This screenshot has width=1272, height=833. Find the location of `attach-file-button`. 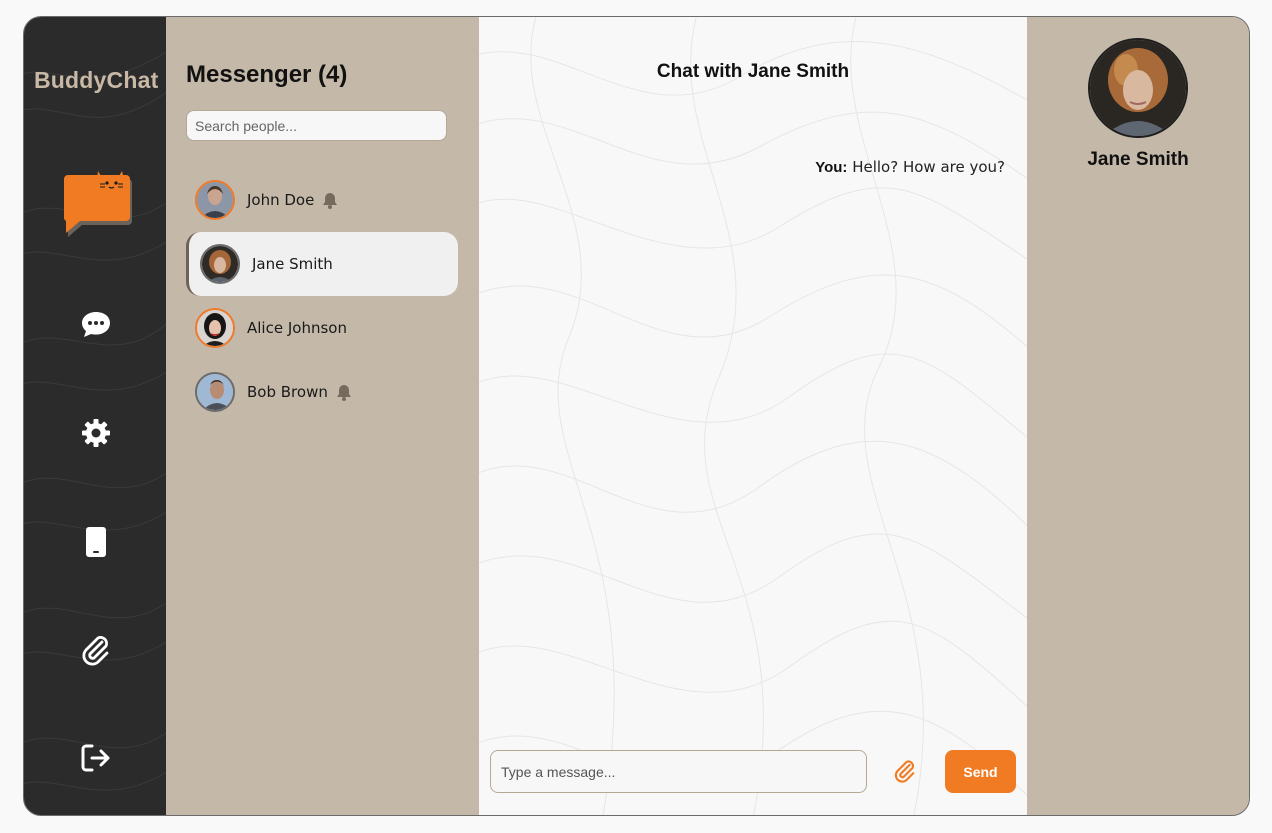

attach-file-button is located at coordinates (905, 773).